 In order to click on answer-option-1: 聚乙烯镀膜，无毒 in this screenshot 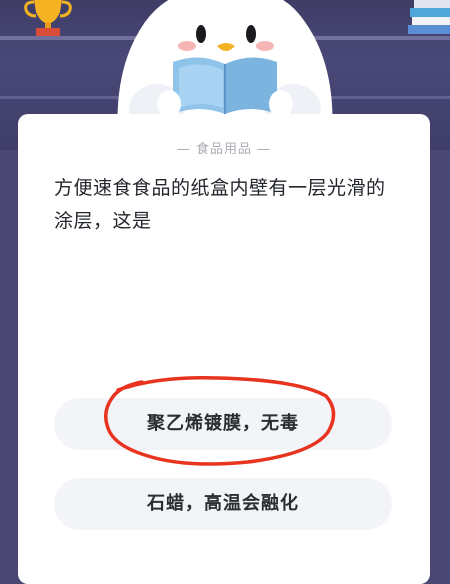, I will do `click(223, 424)`.